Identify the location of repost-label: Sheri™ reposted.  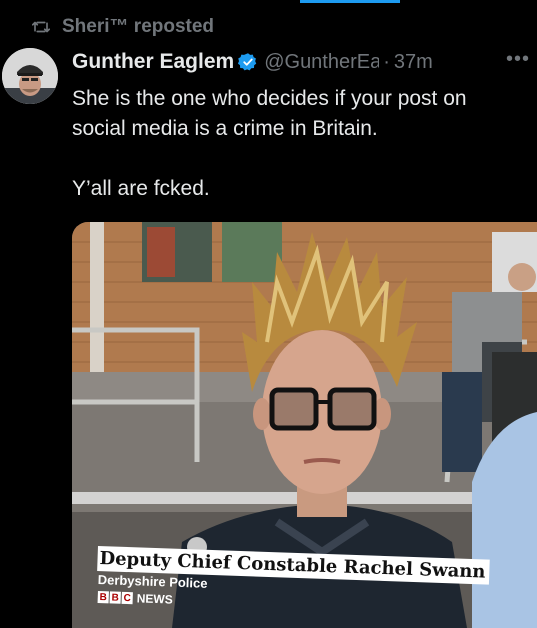
(138, 26).